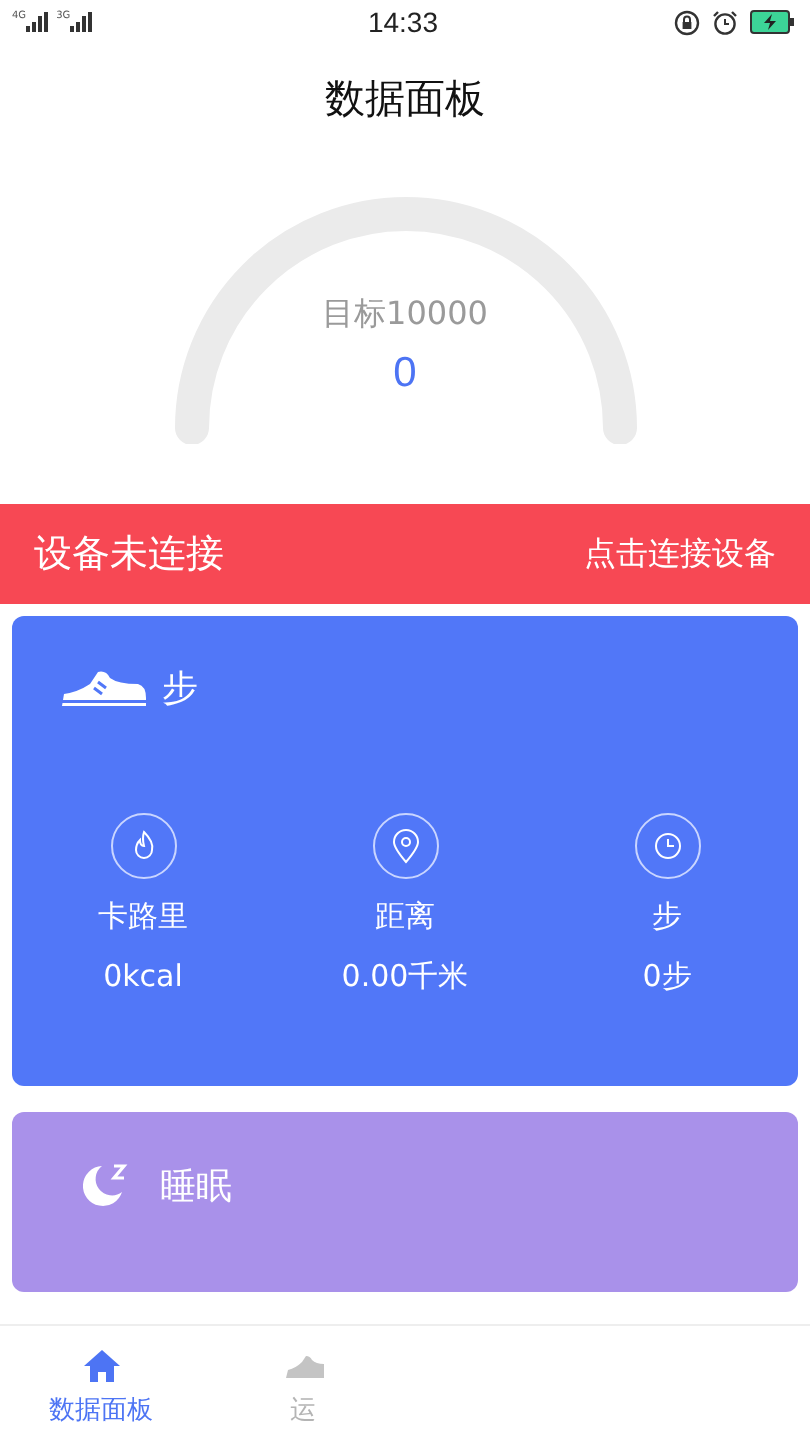 The image size is (810, 1440). I want to click on stat-label: 步, so click(667, 916).